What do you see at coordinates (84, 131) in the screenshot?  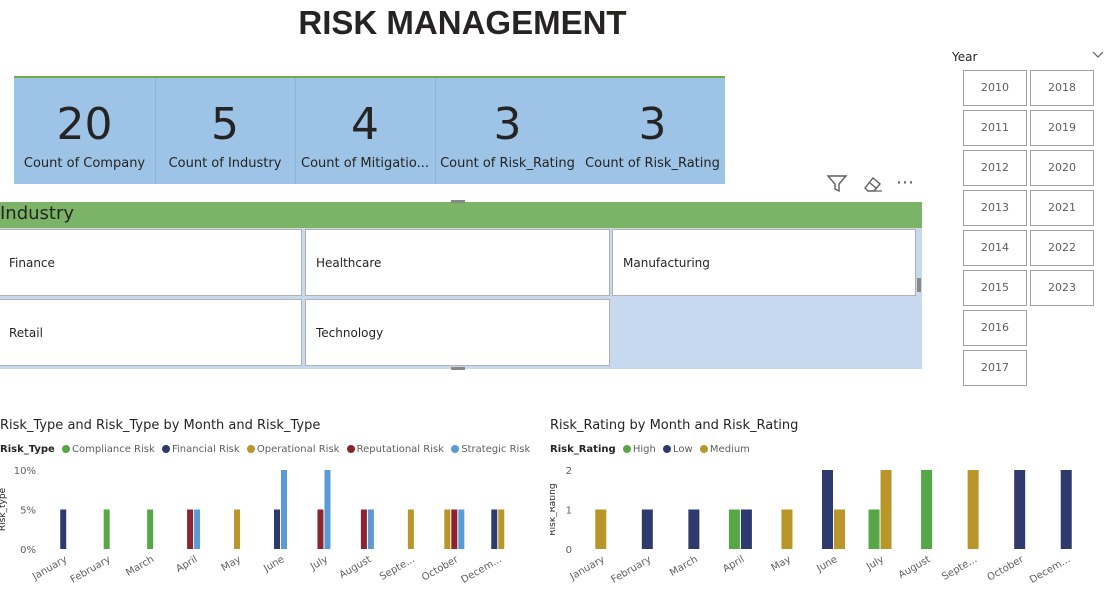 I see `kpi-card-company: 20 Count of Company` at bounding box center [84, 131].